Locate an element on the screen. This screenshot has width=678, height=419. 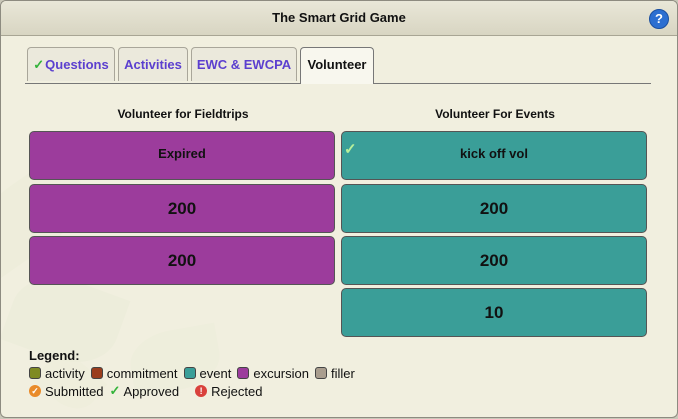
window-titlebar: The Smart Grid Game ? is located at coordinates (339, 18).